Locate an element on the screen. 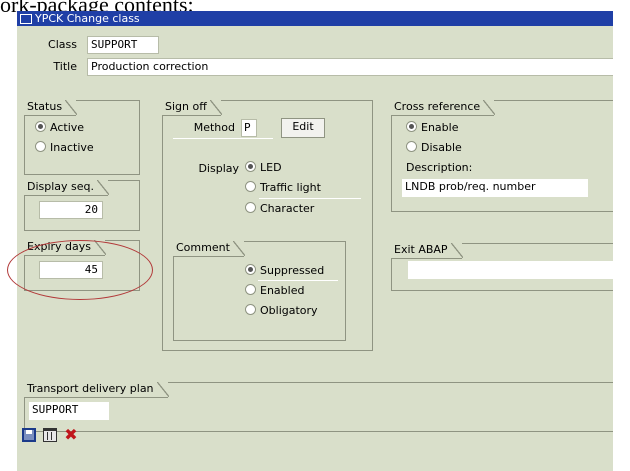 The height and width of the screenshot is (471, 630). display-underline is located at coordinates (310, 198).